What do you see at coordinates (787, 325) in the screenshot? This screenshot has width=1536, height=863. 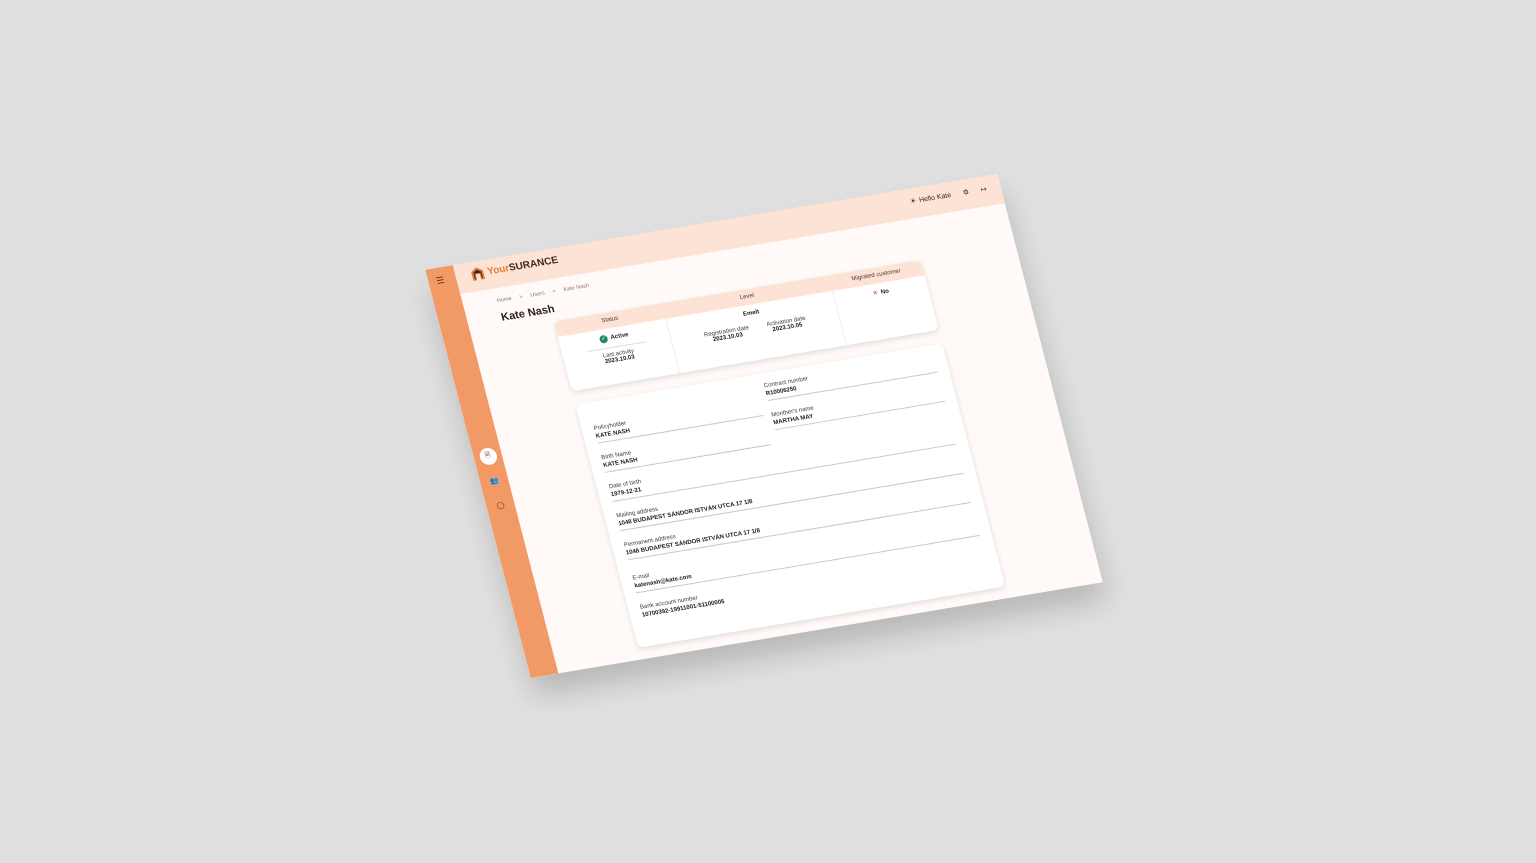 I see `activation-date: Activation date 2023.10.05` at bounding box center [787, 325].